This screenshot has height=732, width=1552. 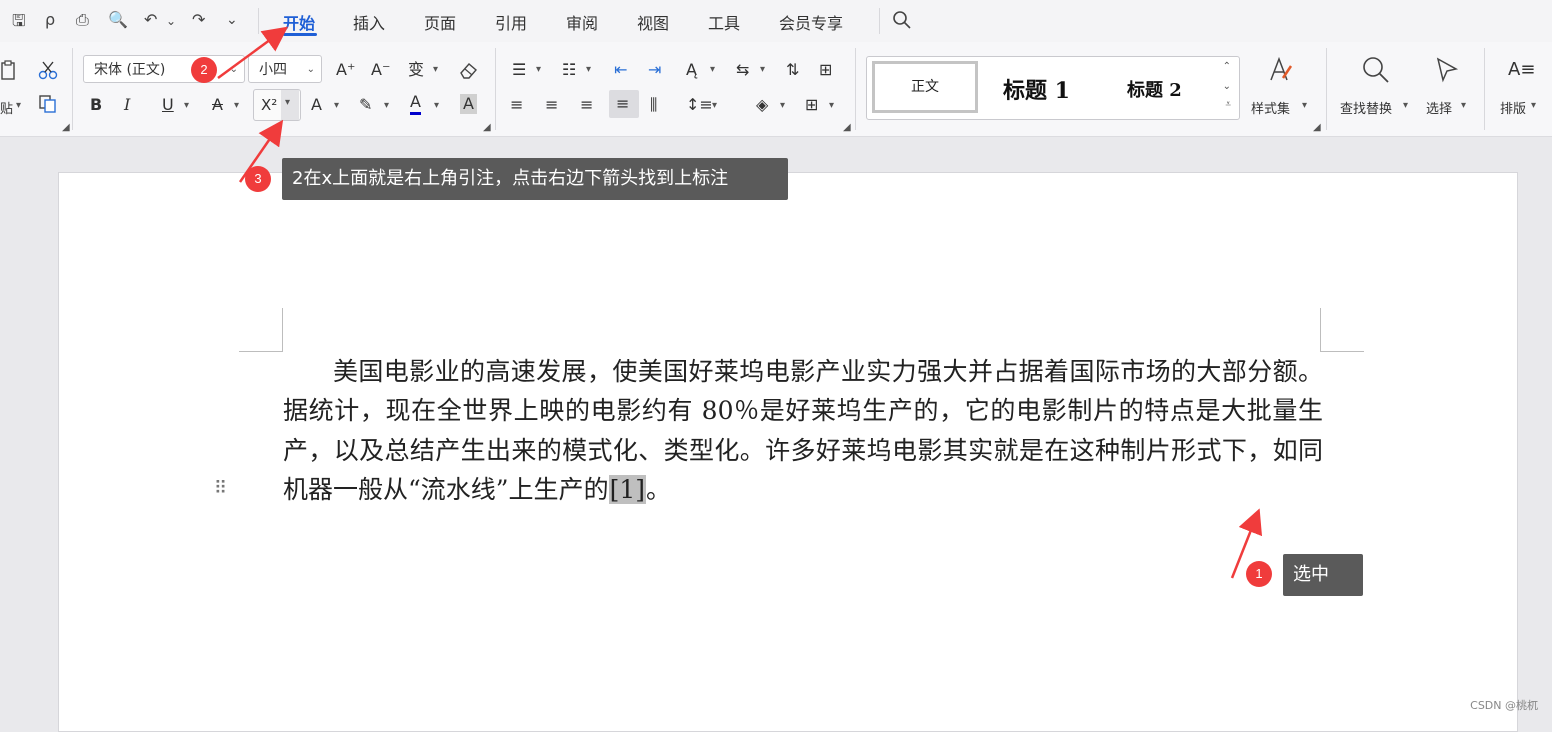 I want to click on watermark: CSDN @桃杌, so click(x=1504, y=705).